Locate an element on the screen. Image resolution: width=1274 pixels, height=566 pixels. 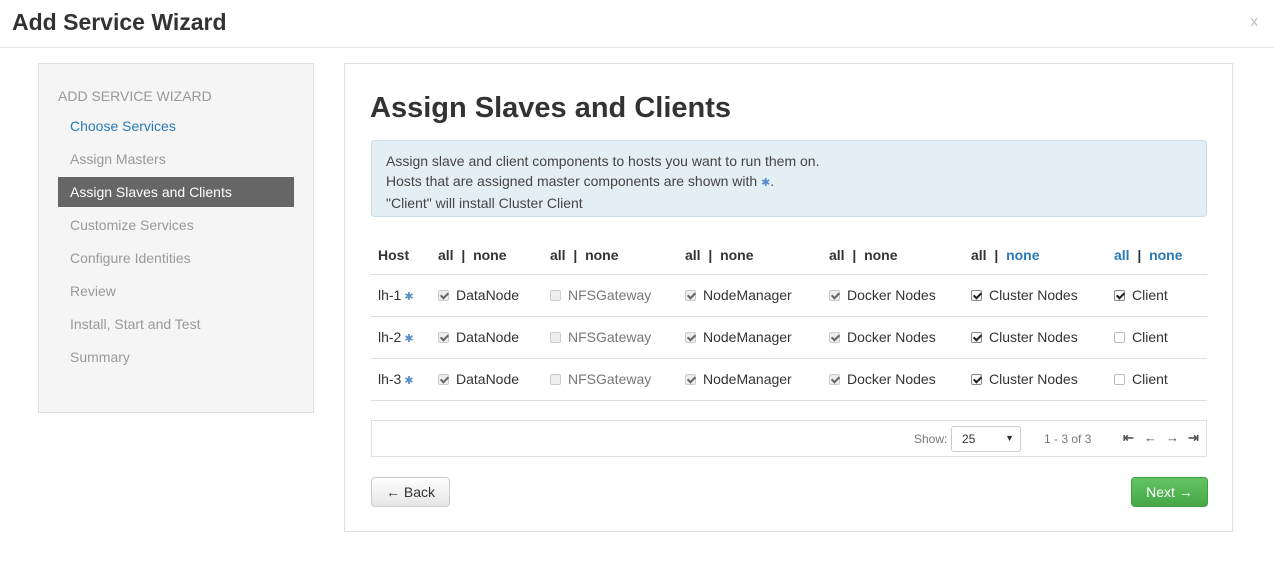
nfsgateway-column-header: all | none is located at coordinates (610, 255).